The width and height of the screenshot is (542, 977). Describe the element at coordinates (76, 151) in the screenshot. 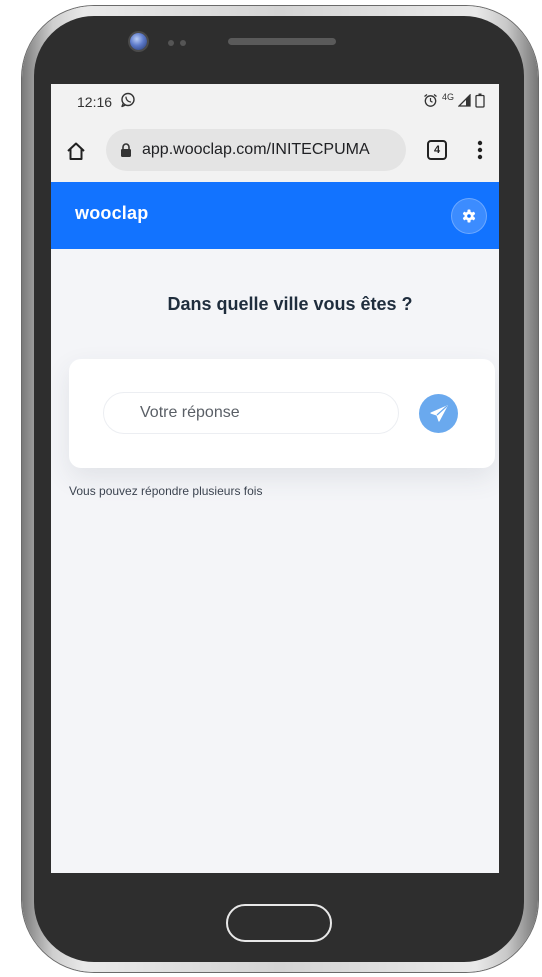

I see `home-icon` at that location.